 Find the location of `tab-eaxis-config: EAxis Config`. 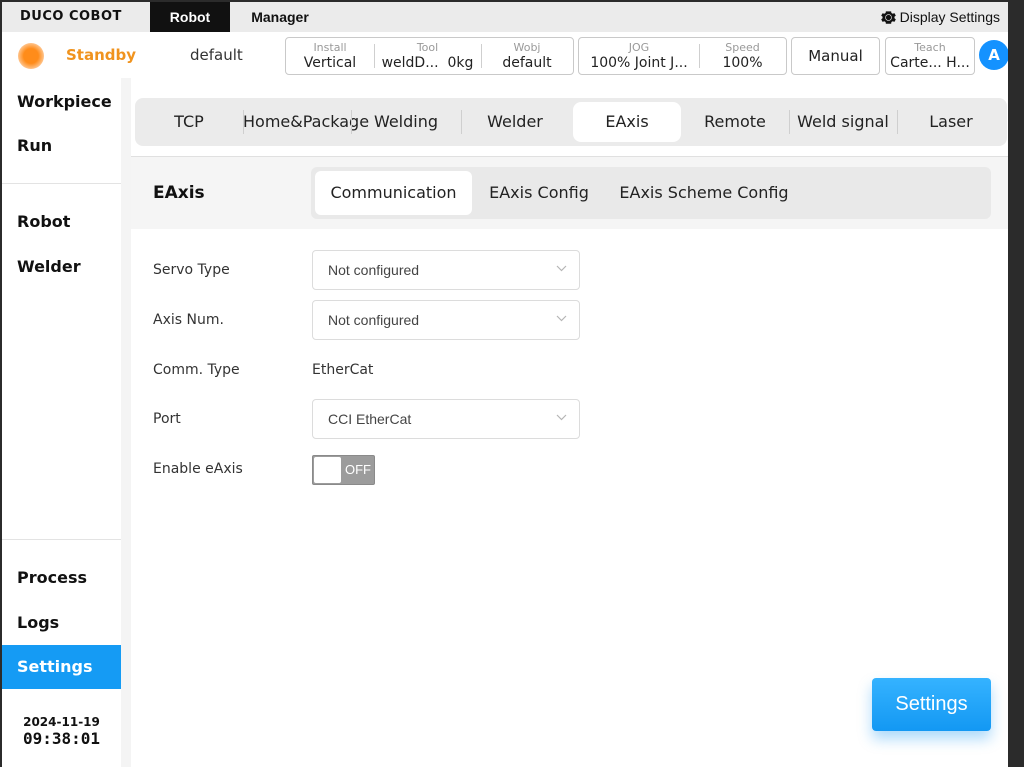

tab-eaxis-config: EAxis Config is located at coordinates (539, 193).